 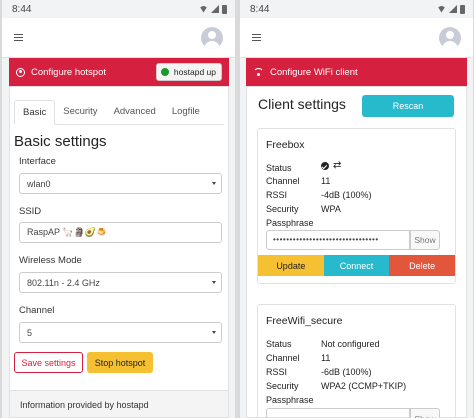 What do you see at coordinates (331, 209) in the screenshot?
I see `network-security: WPA` at bounding box center [331, 209].